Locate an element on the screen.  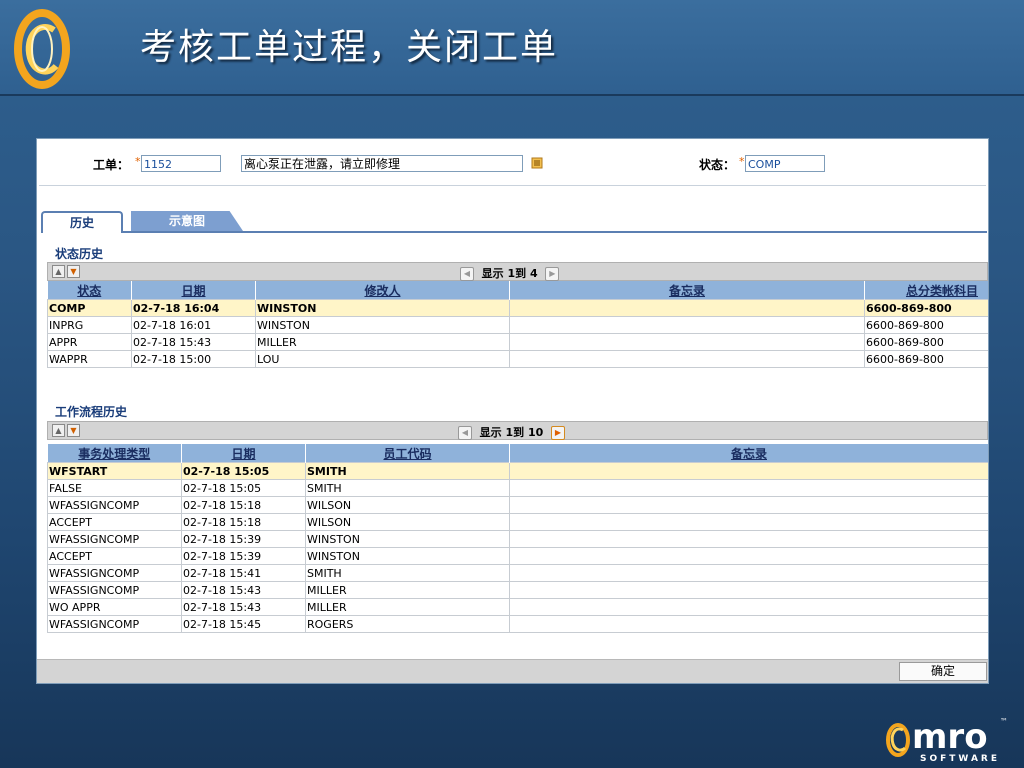
workorder-form-bar: 工单： * 1152 离心泵正在泄露，请立即修理 状态： * COMP is located at coordinates (512, 163).